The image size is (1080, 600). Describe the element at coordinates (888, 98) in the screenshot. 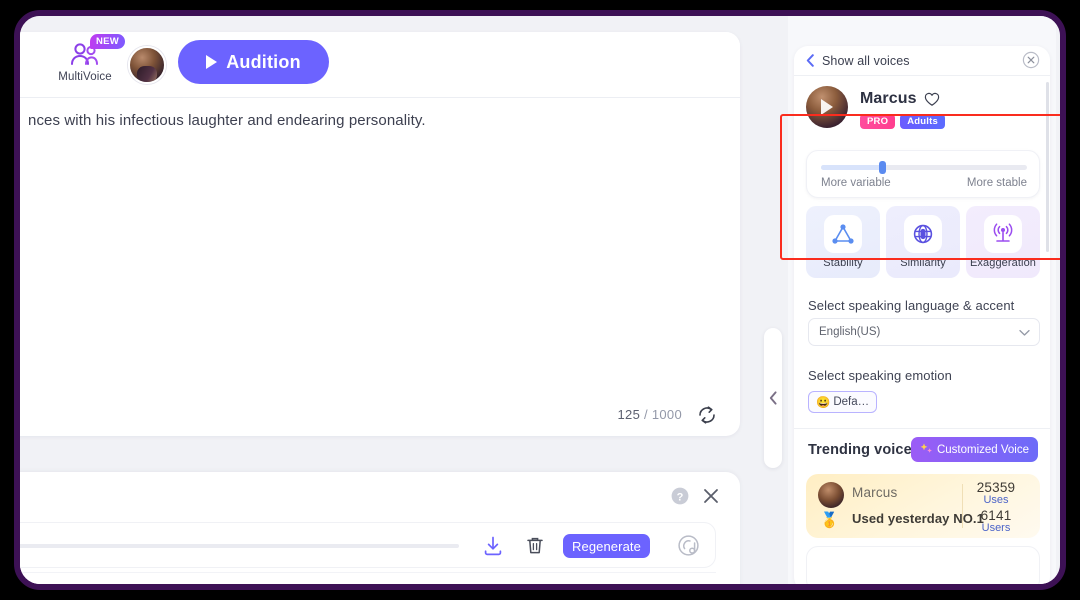

I see `voice-name: Marcus` at that location.